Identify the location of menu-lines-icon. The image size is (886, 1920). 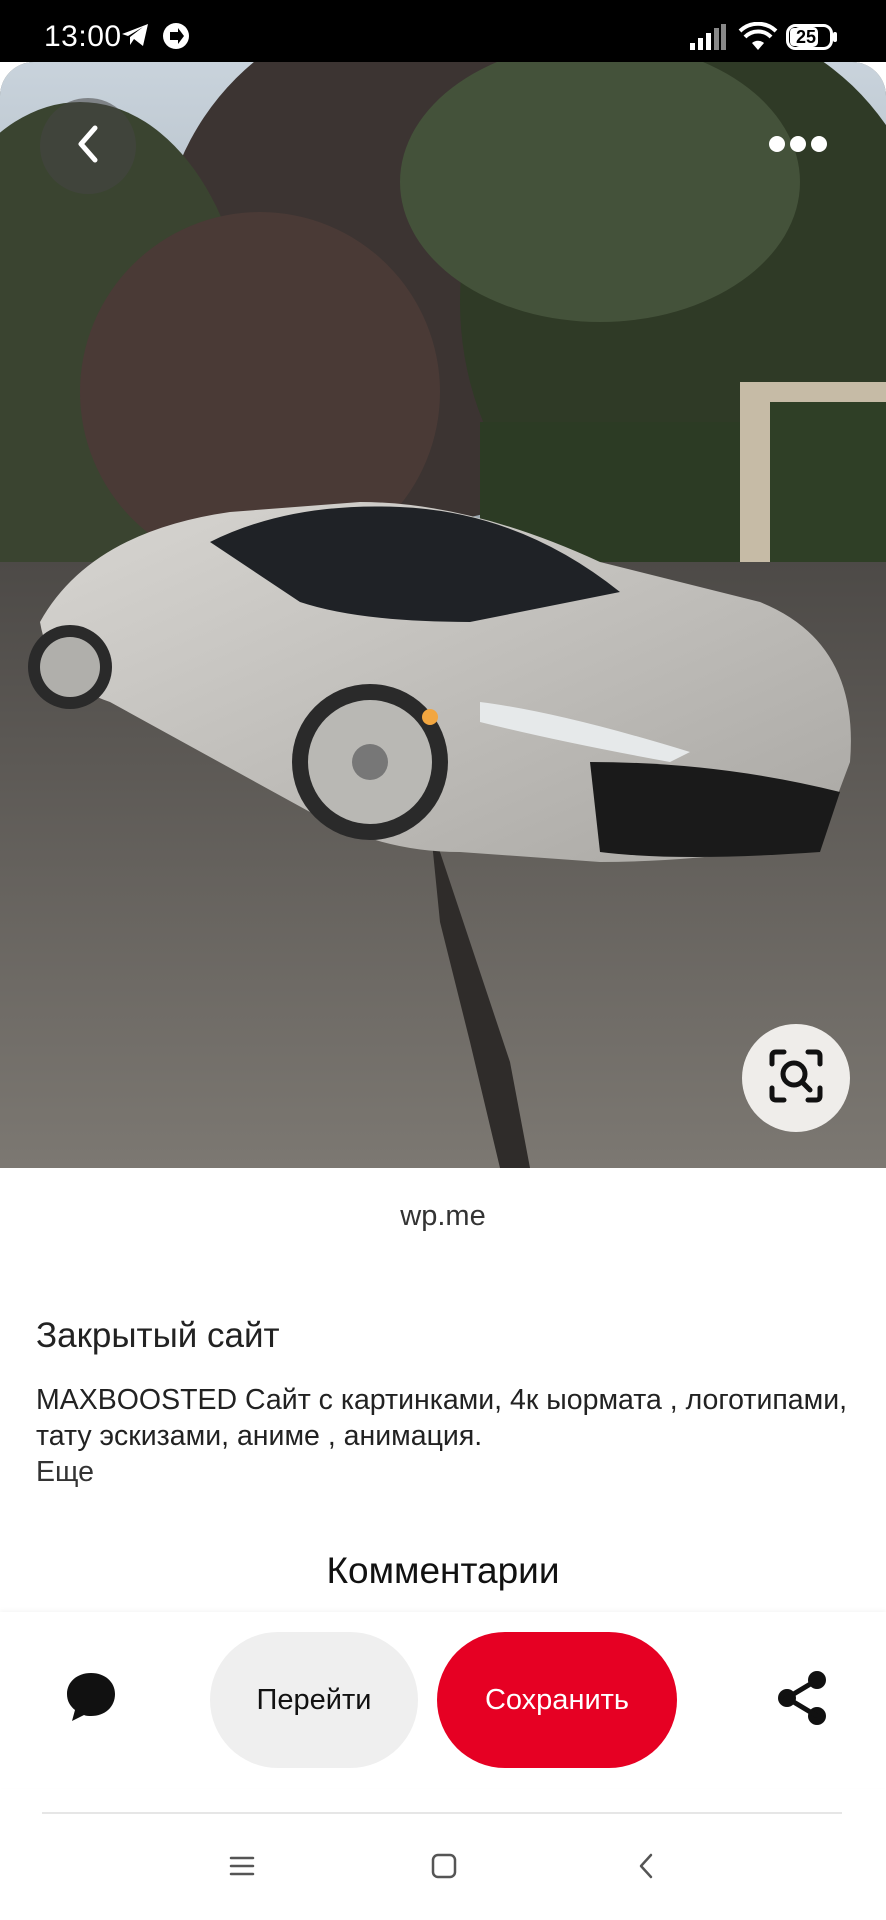
(242, 1868).